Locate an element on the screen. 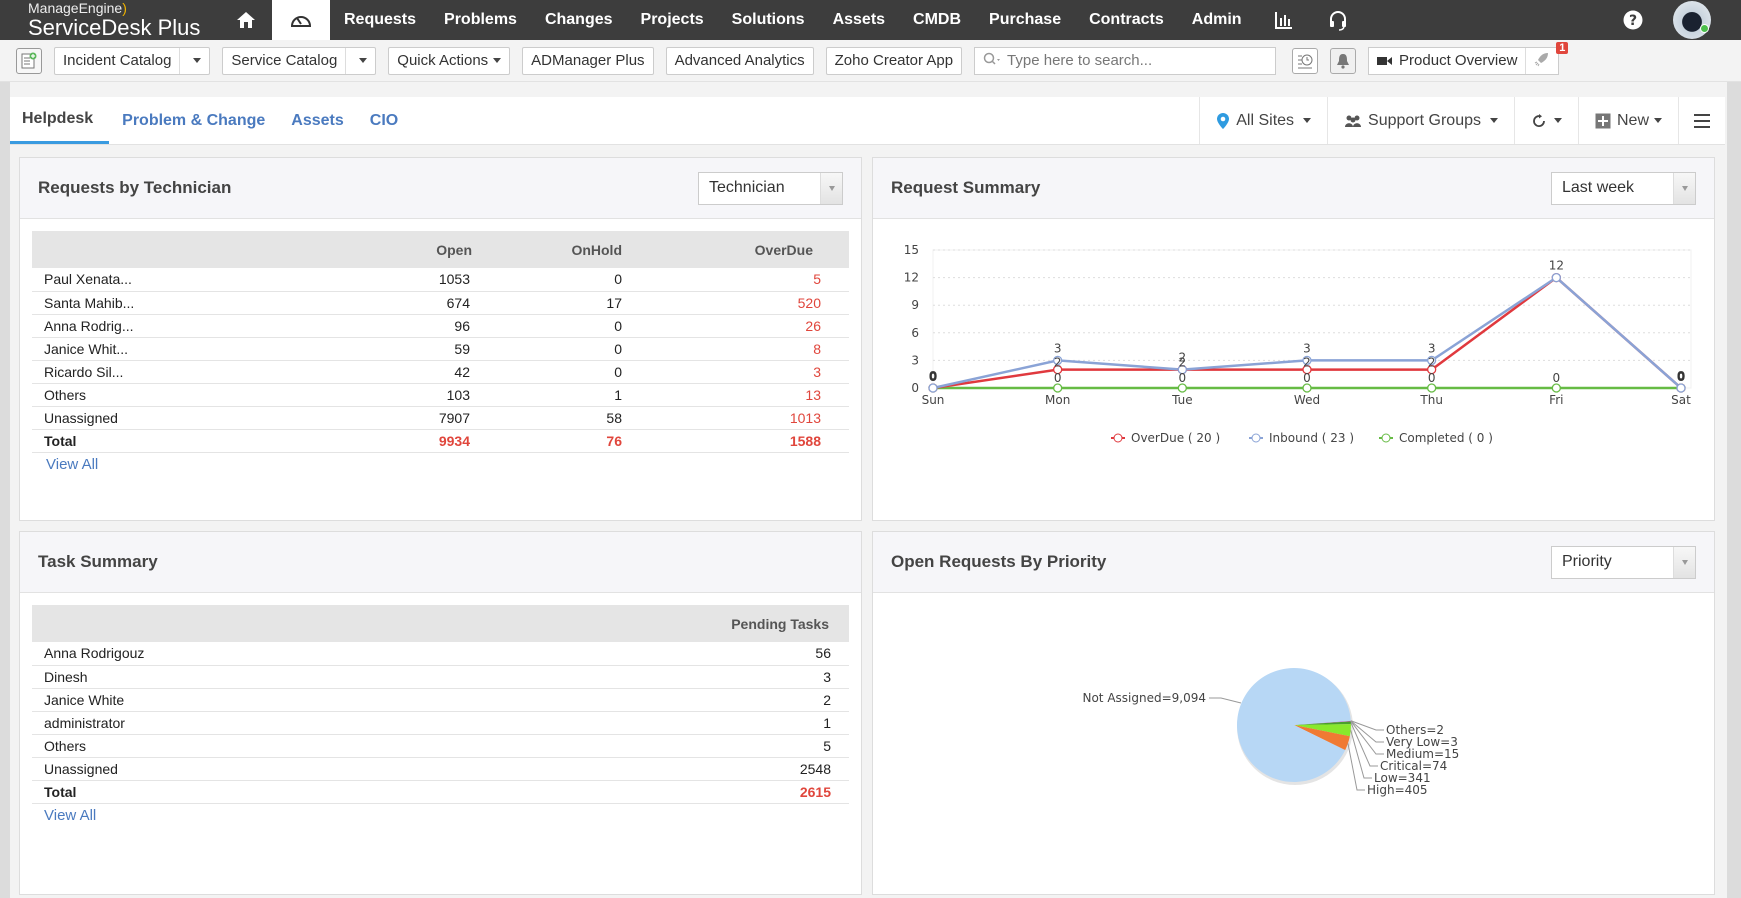 The width and height of the screenshot is (1741, 898). new-widget-dropdown: New is located at coordinates (1627, 120).